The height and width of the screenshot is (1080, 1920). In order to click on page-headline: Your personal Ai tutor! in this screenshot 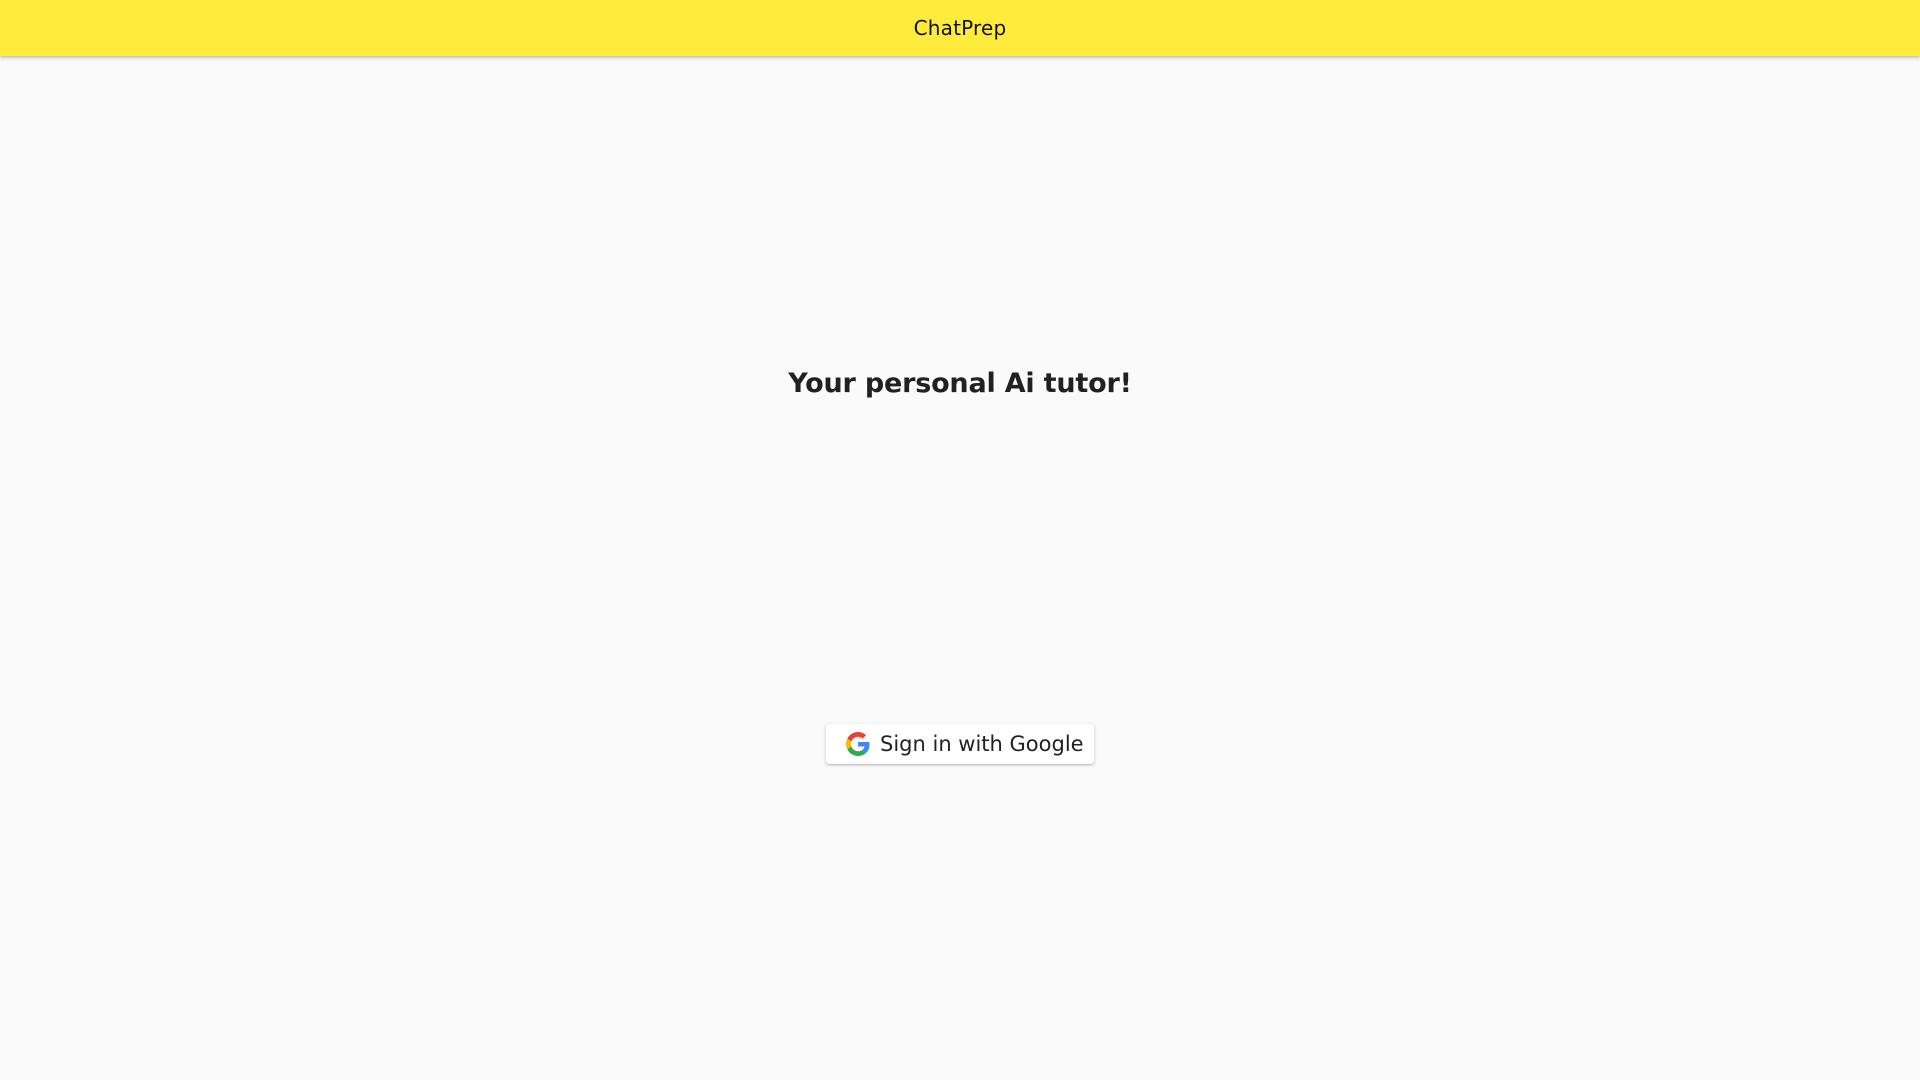, I will do `click(960, 383)`.